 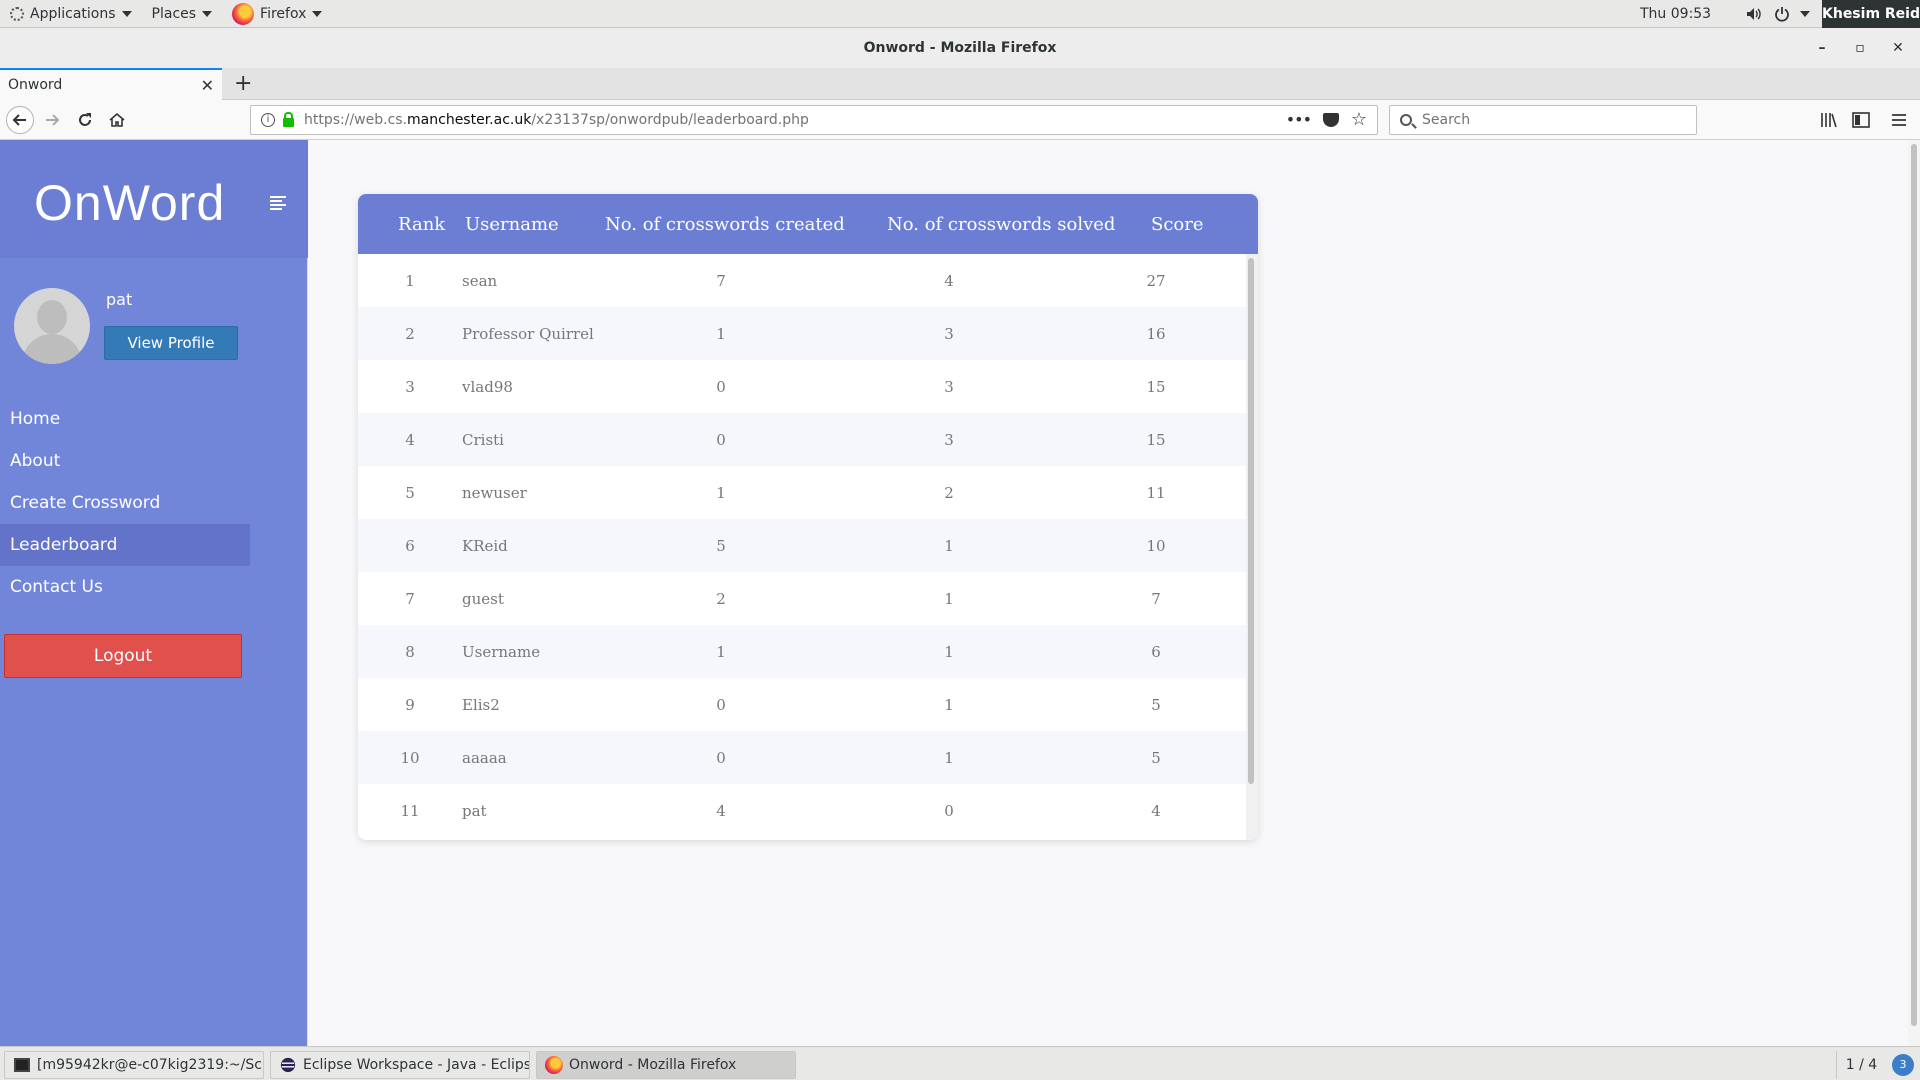 I want to click on table-row: 4 Cristi 0 3 15, so click(x=802, y=439).